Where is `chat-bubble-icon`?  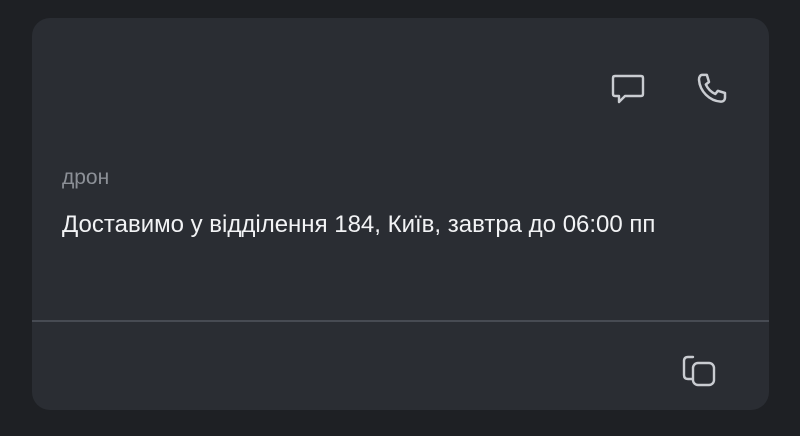
chat-bubble-icon is located at coordinates (628, 89).